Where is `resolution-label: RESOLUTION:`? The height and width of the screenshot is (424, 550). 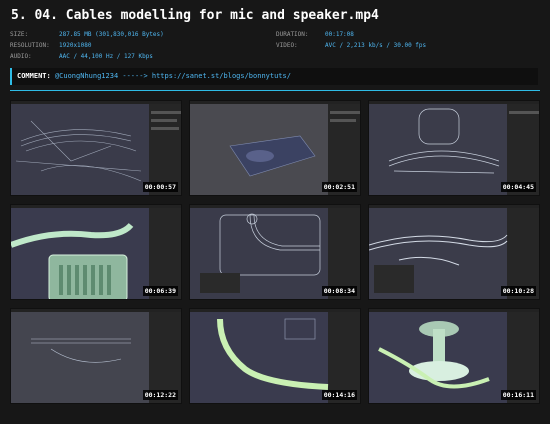
resolution-label: RESOLUTION: is located at coordinates (30, 45).